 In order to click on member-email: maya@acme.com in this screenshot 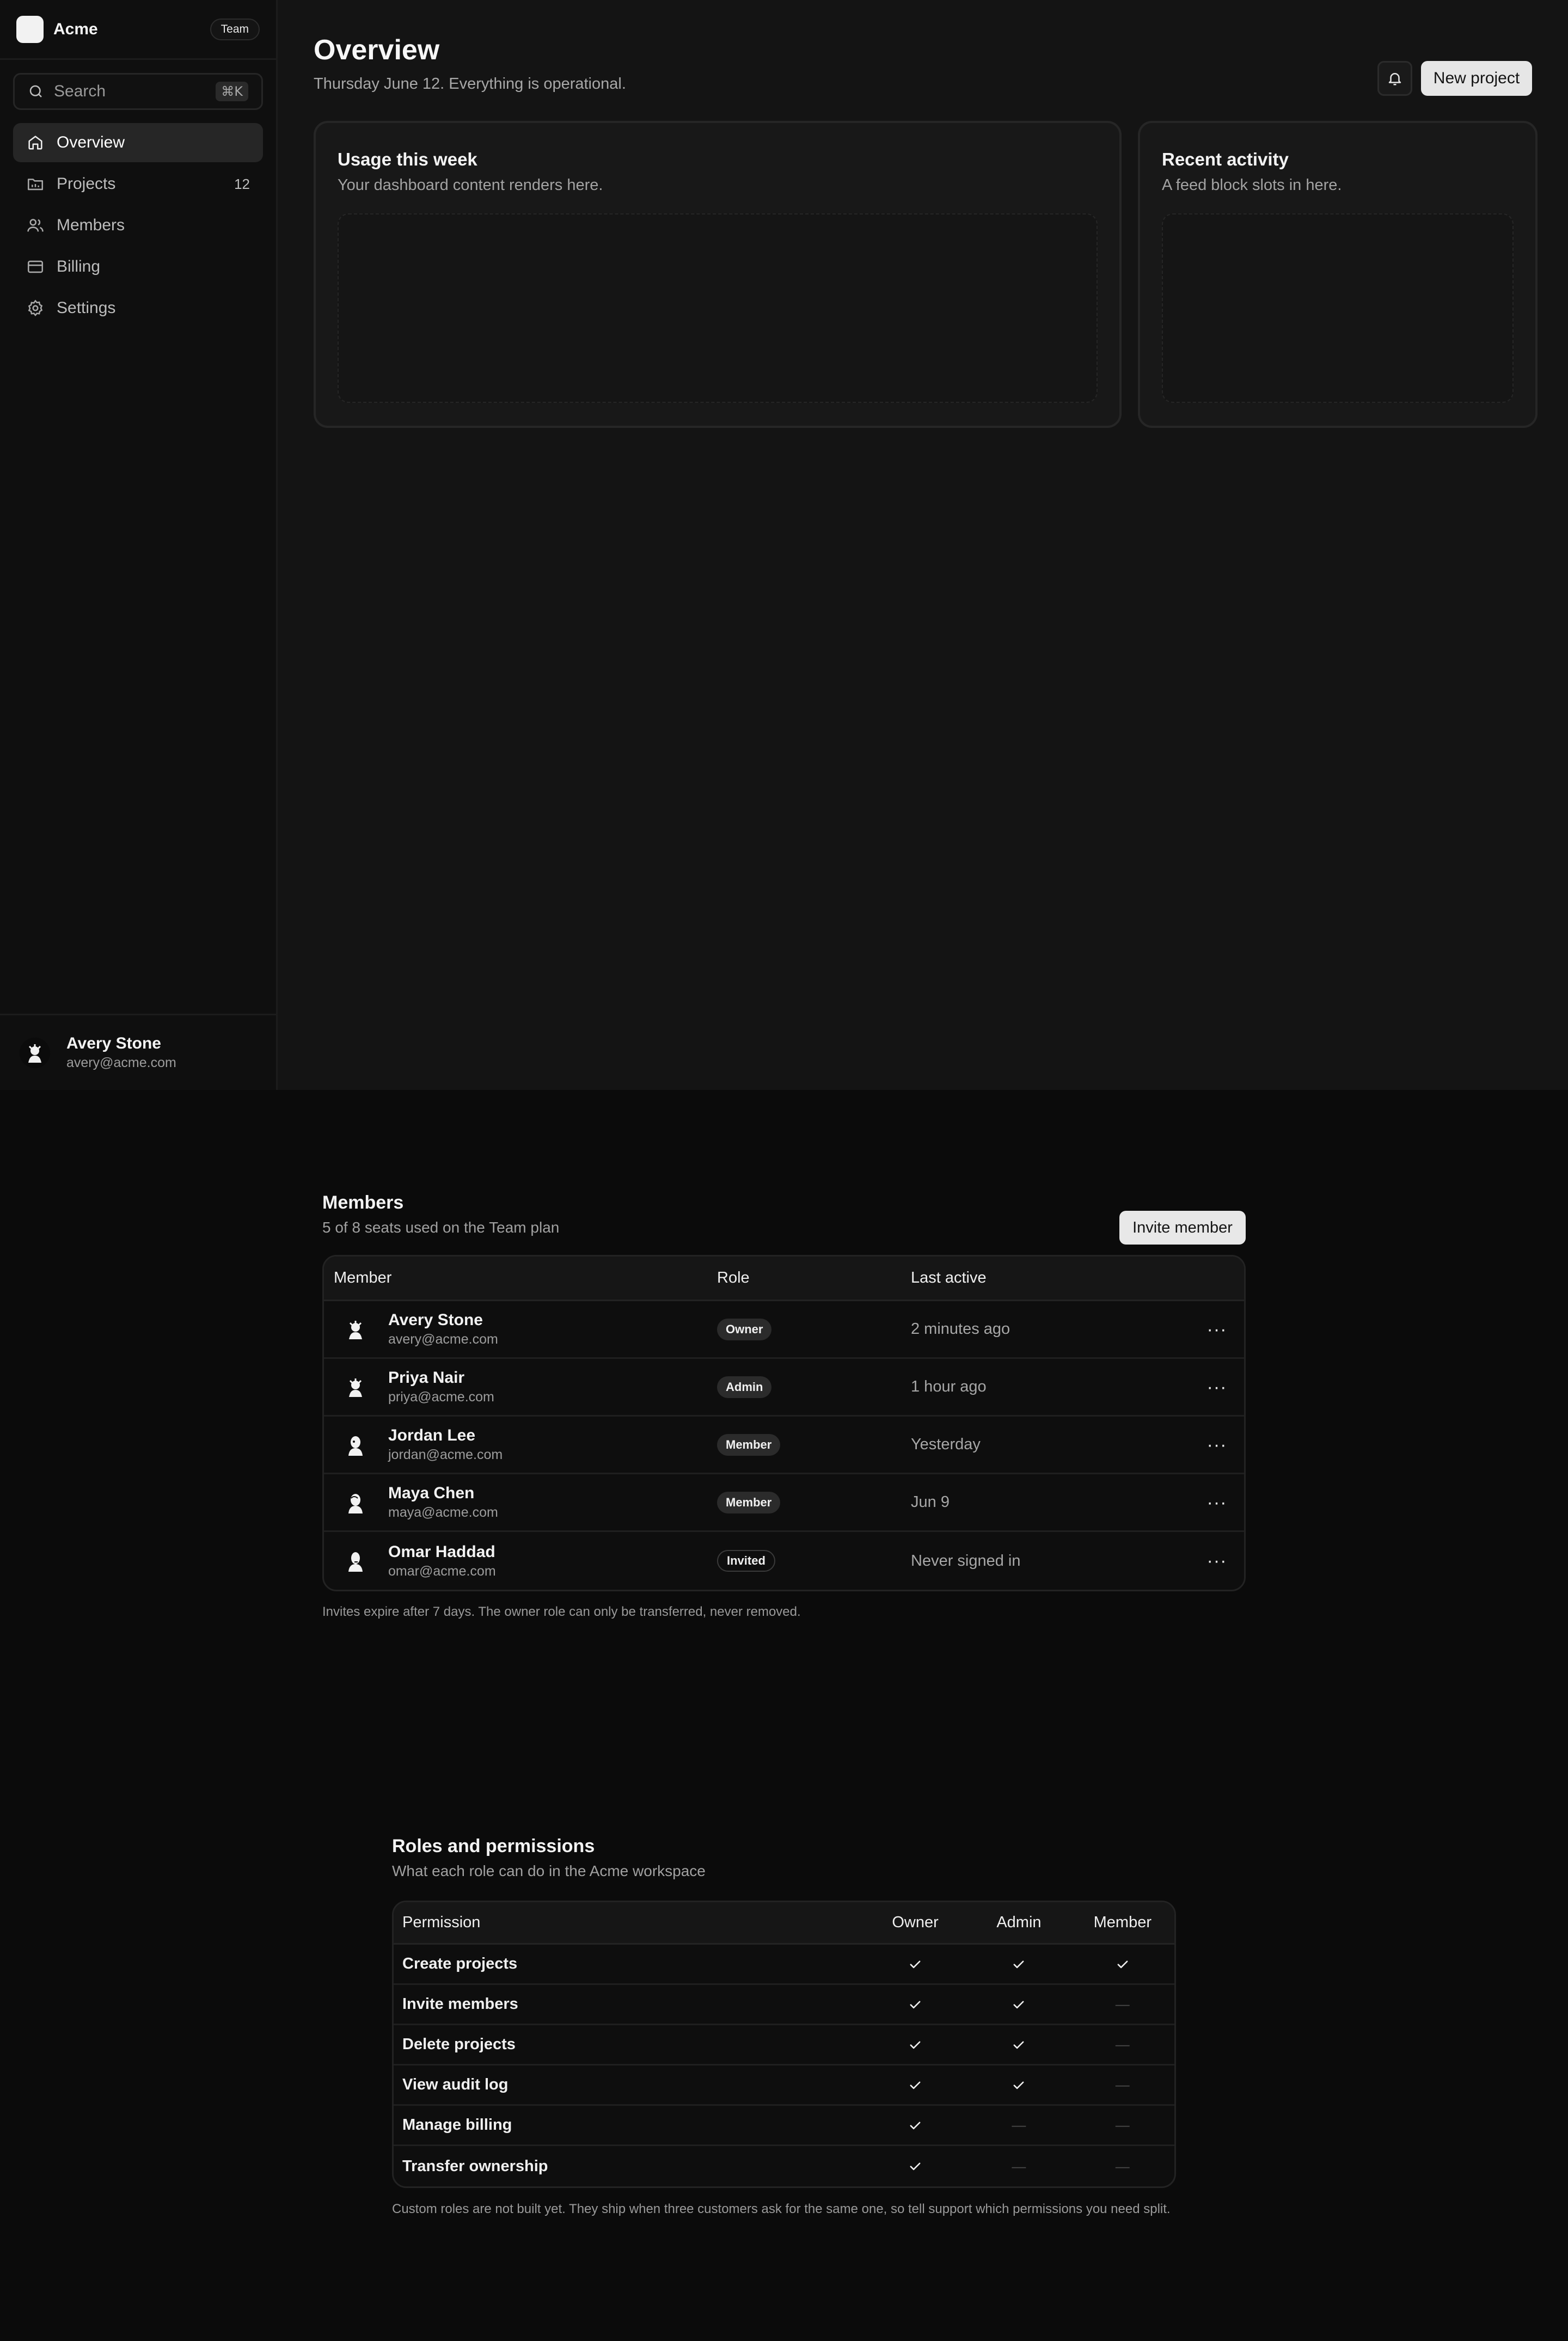, I will do `click(443, 1512)`.